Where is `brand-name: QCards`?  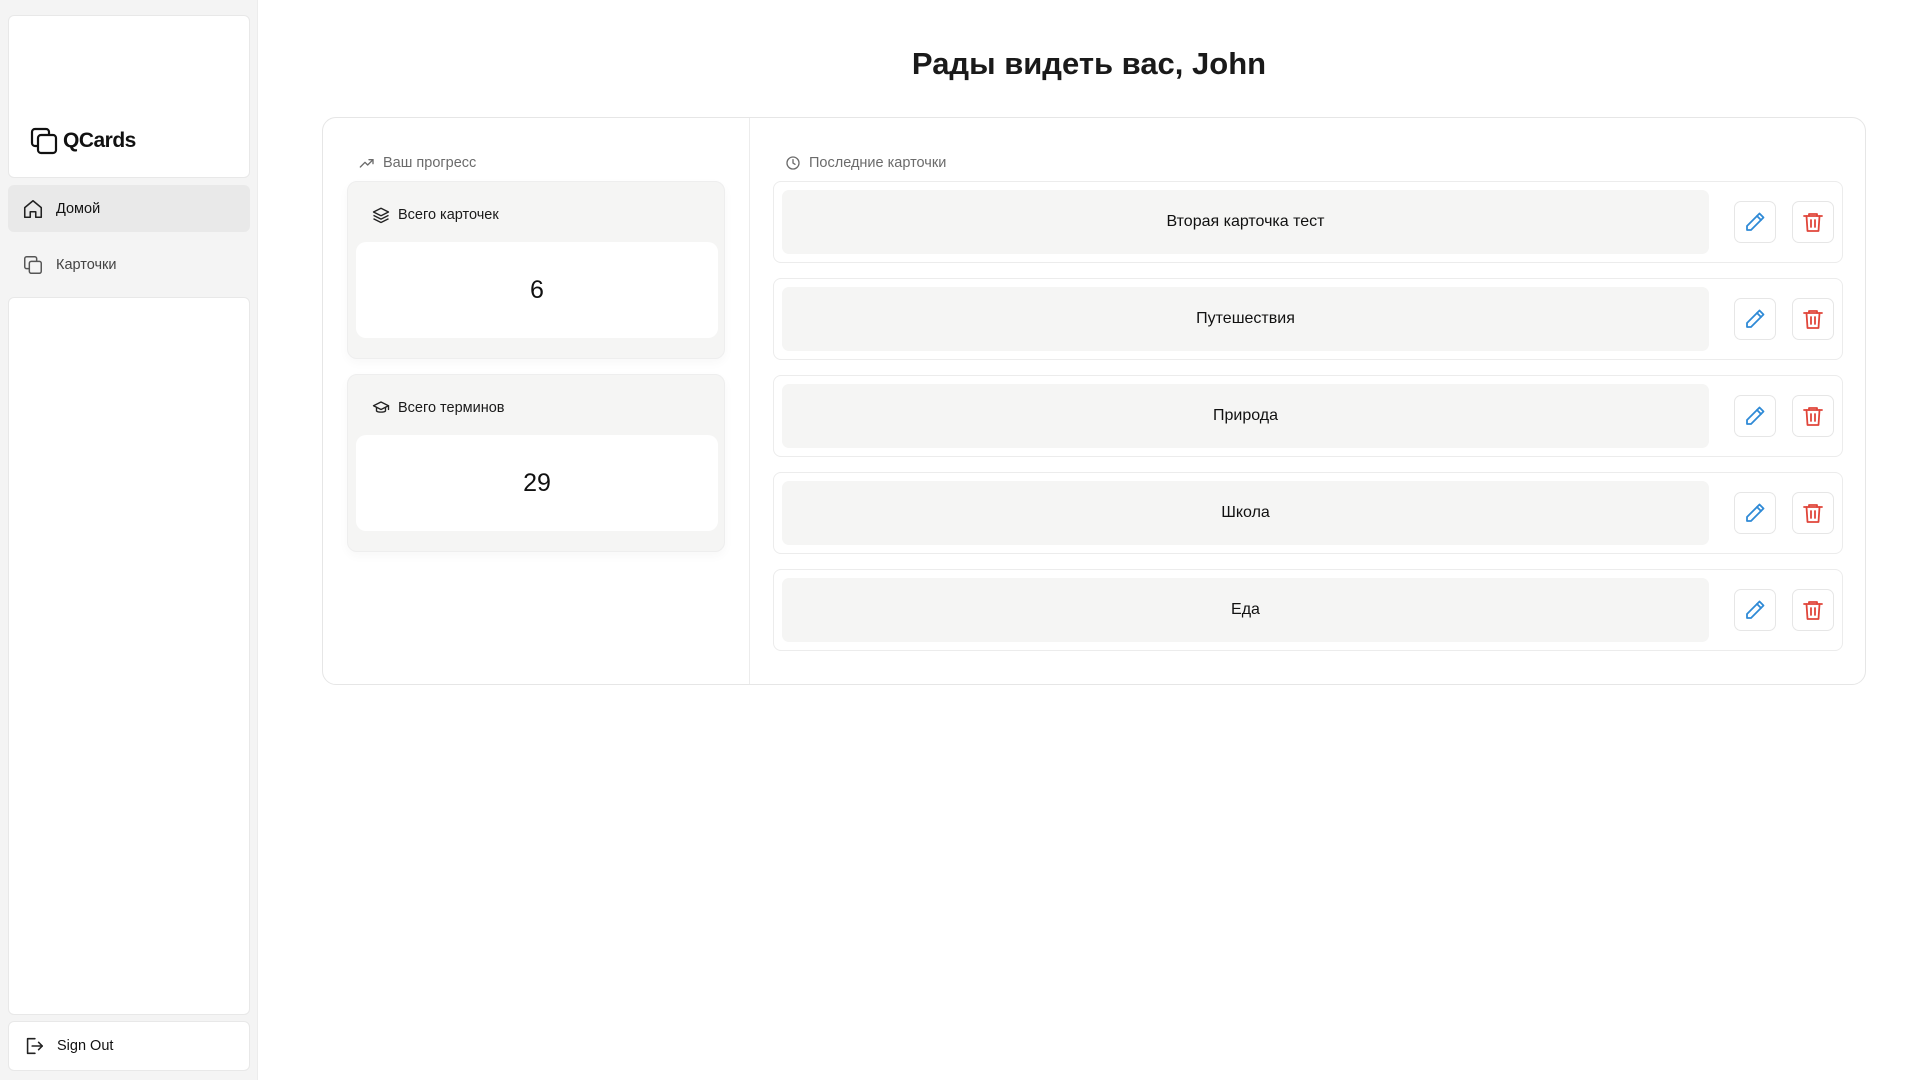 brand-name: QCards is located at coordinates (99, 140).